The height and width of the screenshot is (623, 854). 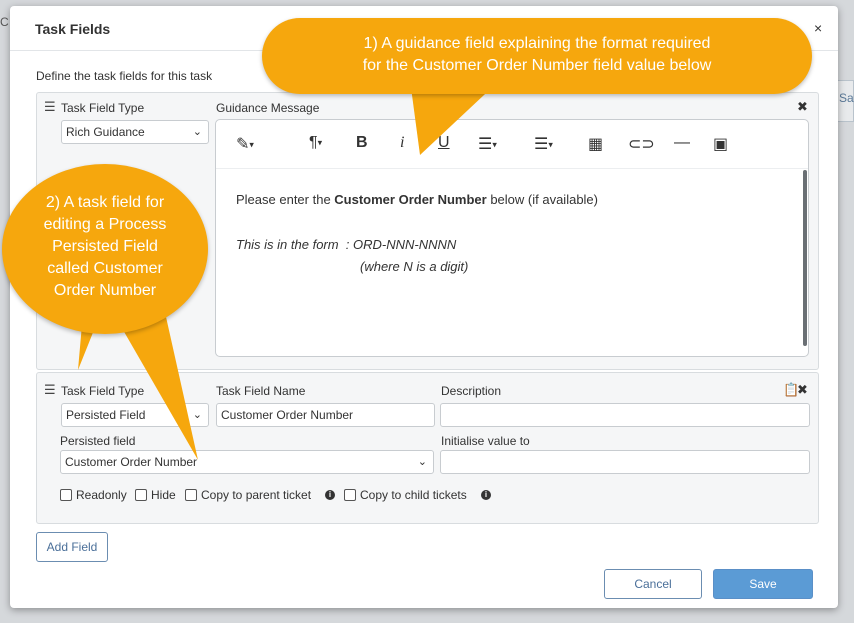 What do you see at coordinates (73, 29) in the screenshot?
I see `modal-title: Task Fields` at bounding box center [73, 29].